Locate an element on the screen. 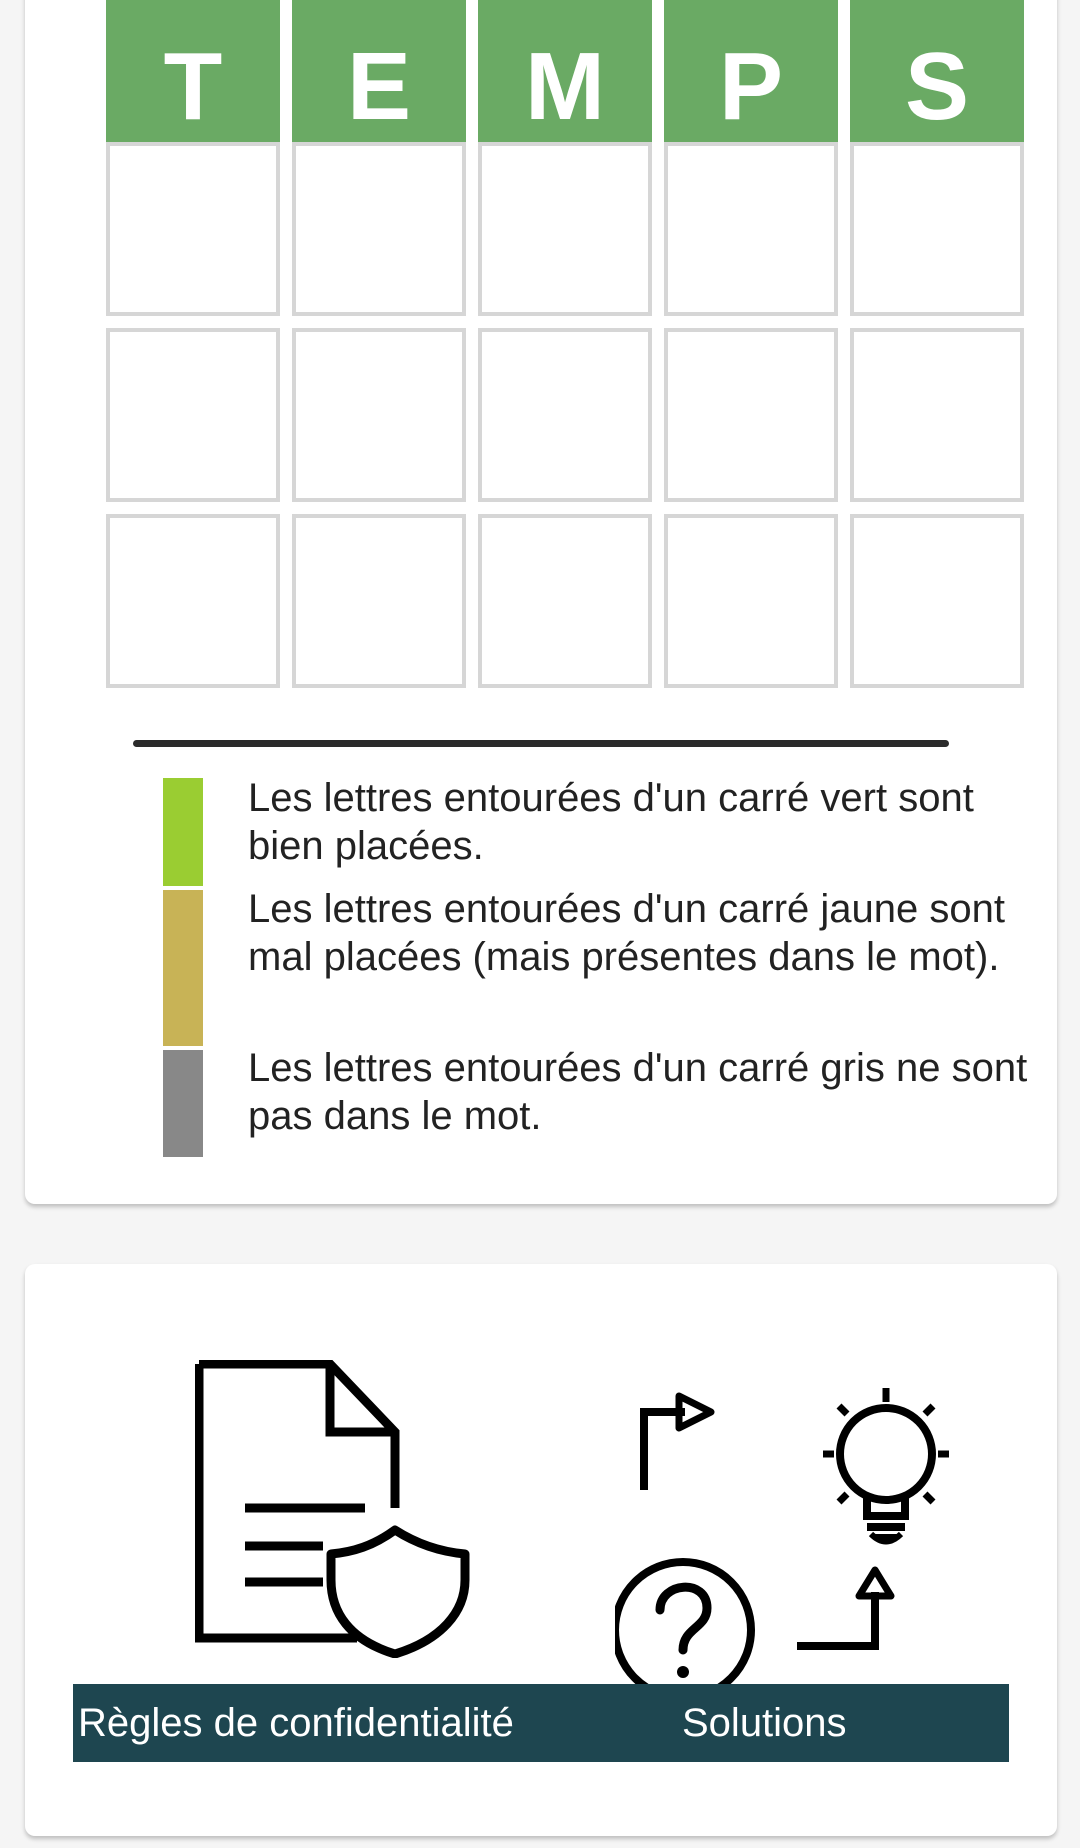 Image resolution: width=1080 pixels, height=1848 pixels. document-shield-icon is located at coordinates (340, 1509).